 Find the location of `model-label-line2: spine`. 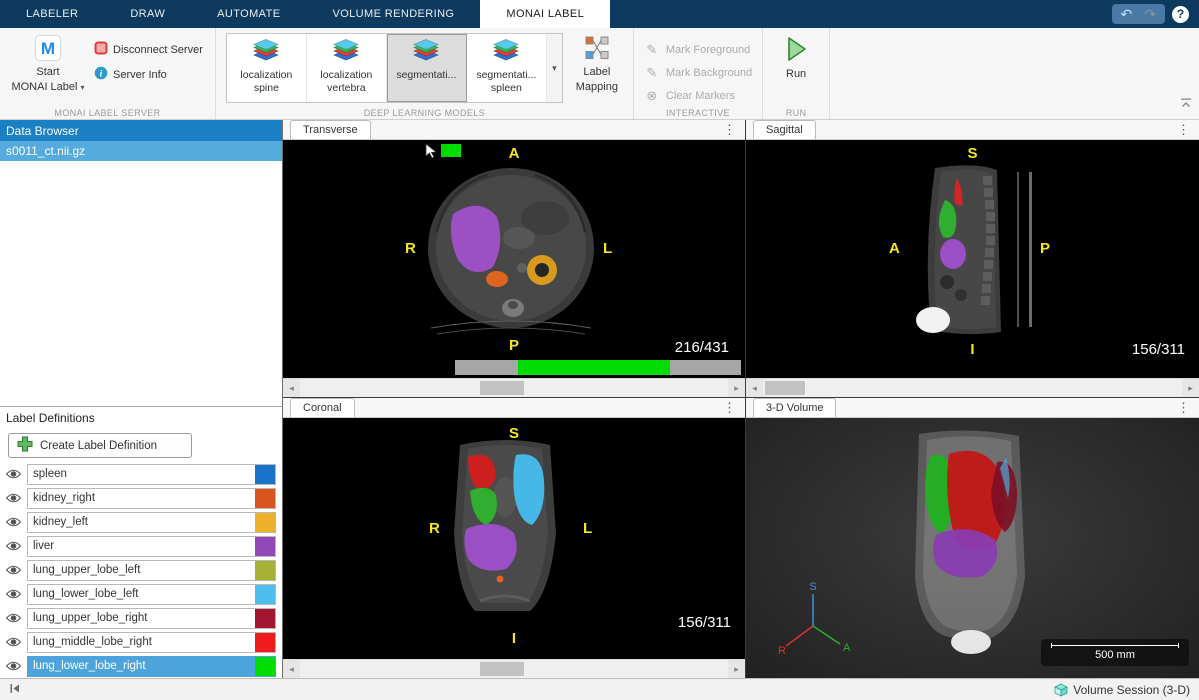

model-label-line2: spine is located at coordinates (266, 88).